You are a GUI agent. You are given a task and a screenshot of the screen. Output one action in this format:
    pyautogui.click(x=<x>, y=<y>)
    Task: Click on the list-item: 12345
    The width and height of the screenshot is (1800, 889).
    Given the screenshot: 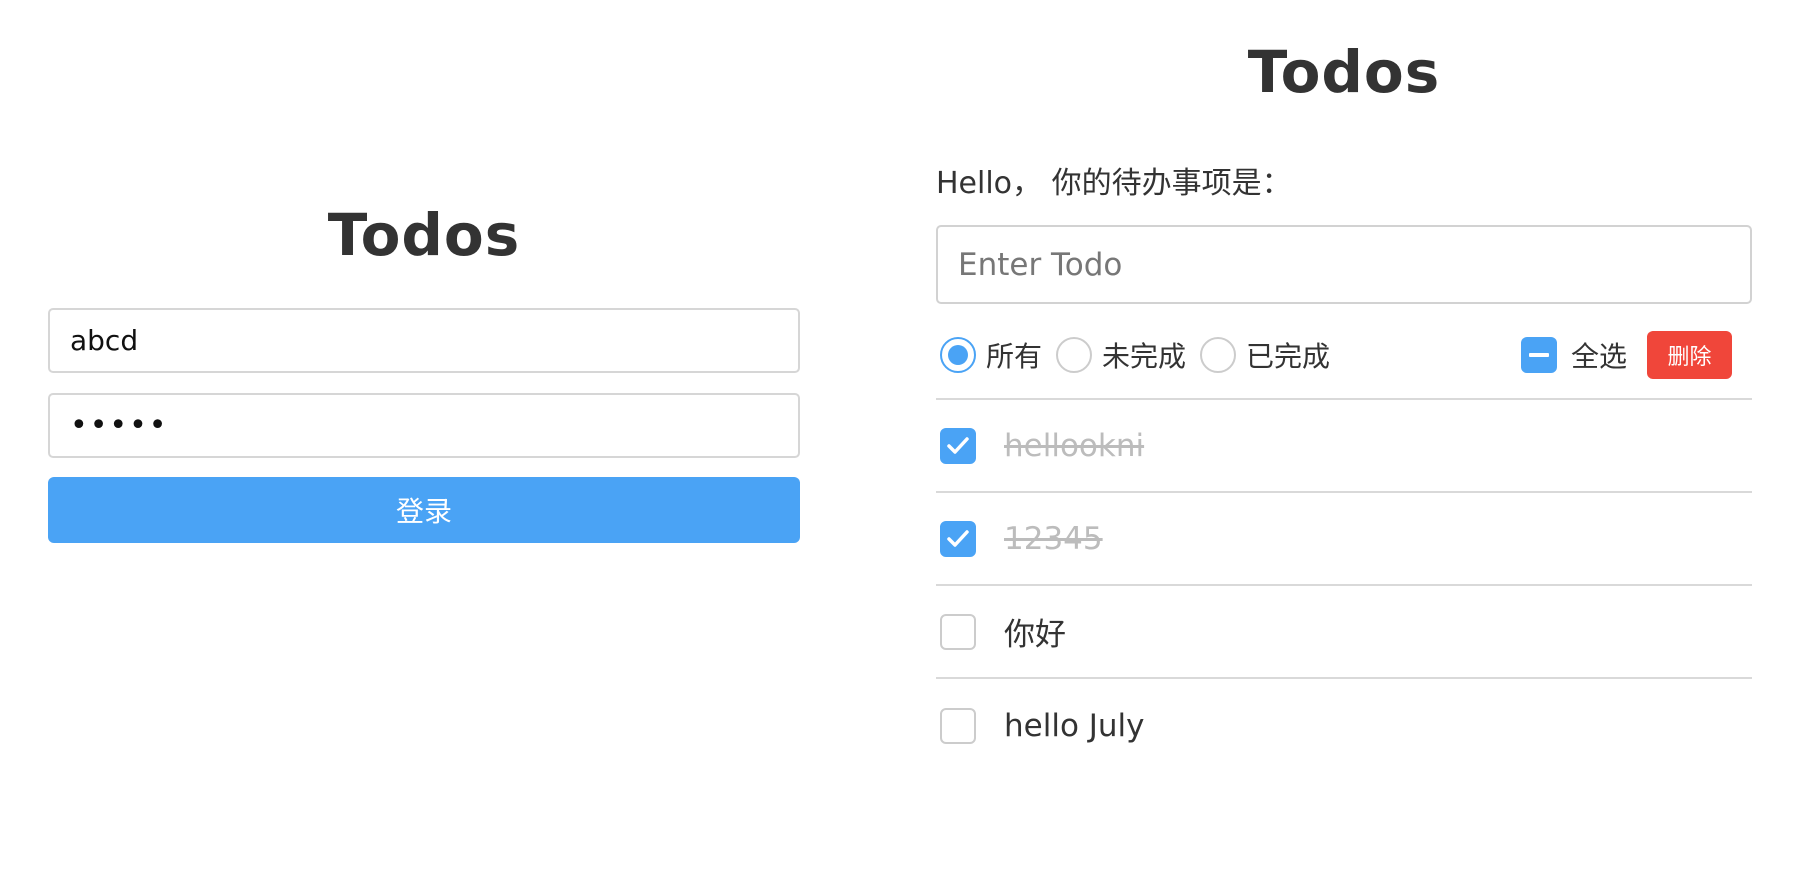 What is the action you would take?
    pyautogui.click(x=1344, y=539)
    